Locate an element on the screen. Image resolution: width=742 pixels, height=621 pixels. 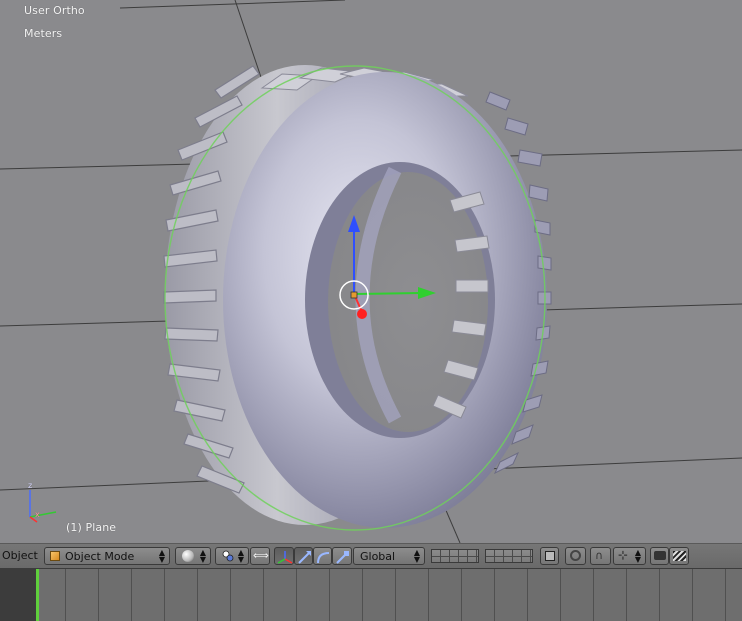
magnet-icon: ∩ is located at coordinates (599, 555).